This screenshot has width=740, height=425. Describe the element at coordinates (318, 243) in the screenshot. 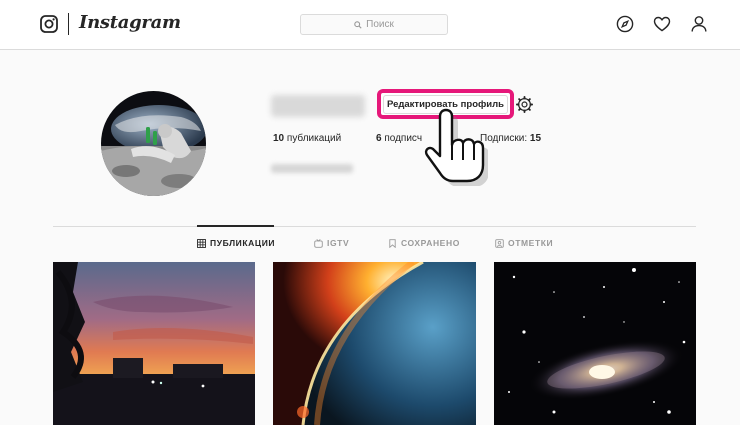

I see `tv-icon` at that location.